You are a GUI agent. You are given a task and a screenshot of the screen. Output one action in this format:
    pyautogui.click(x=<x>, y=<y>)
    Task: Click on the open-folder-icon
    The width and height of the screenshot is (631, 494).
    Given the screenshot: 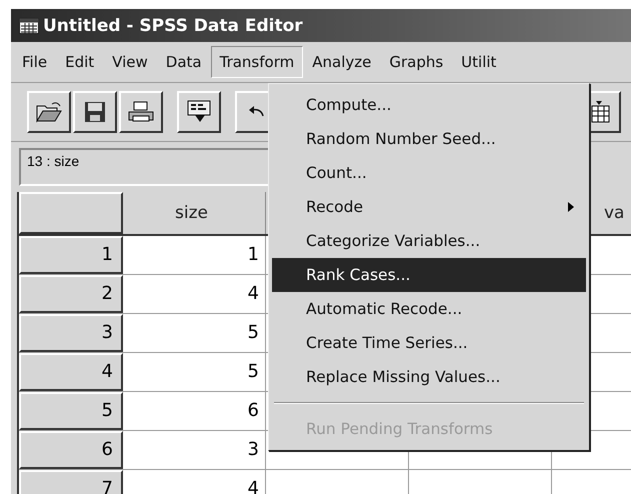 What is the action you would take?
    pyautogui.click(x=49, y=112)
    